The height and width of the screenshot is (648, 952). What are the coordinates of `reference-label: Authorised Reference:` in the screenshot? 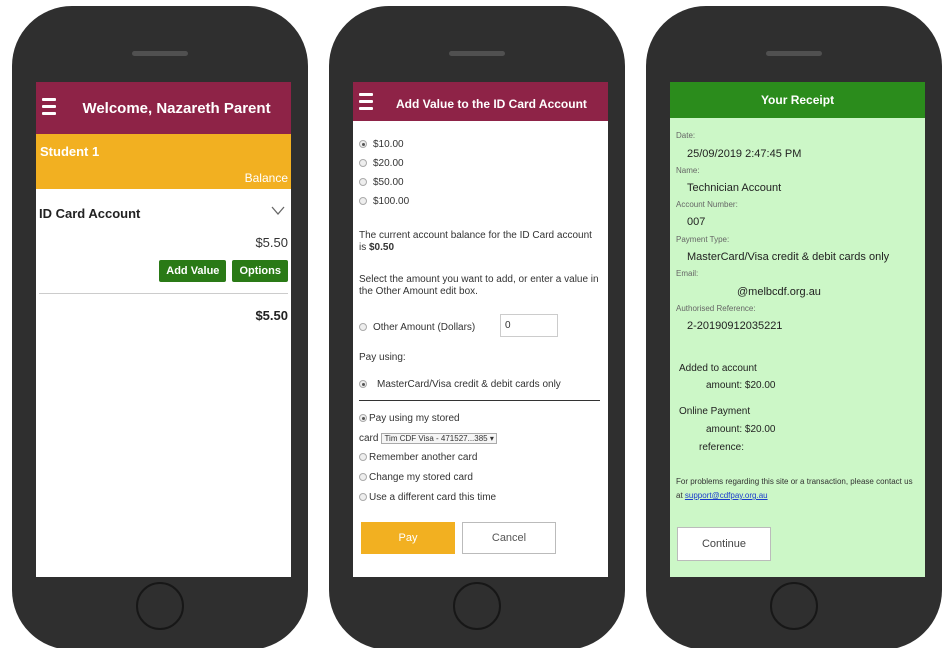 It's located at (716, 308).